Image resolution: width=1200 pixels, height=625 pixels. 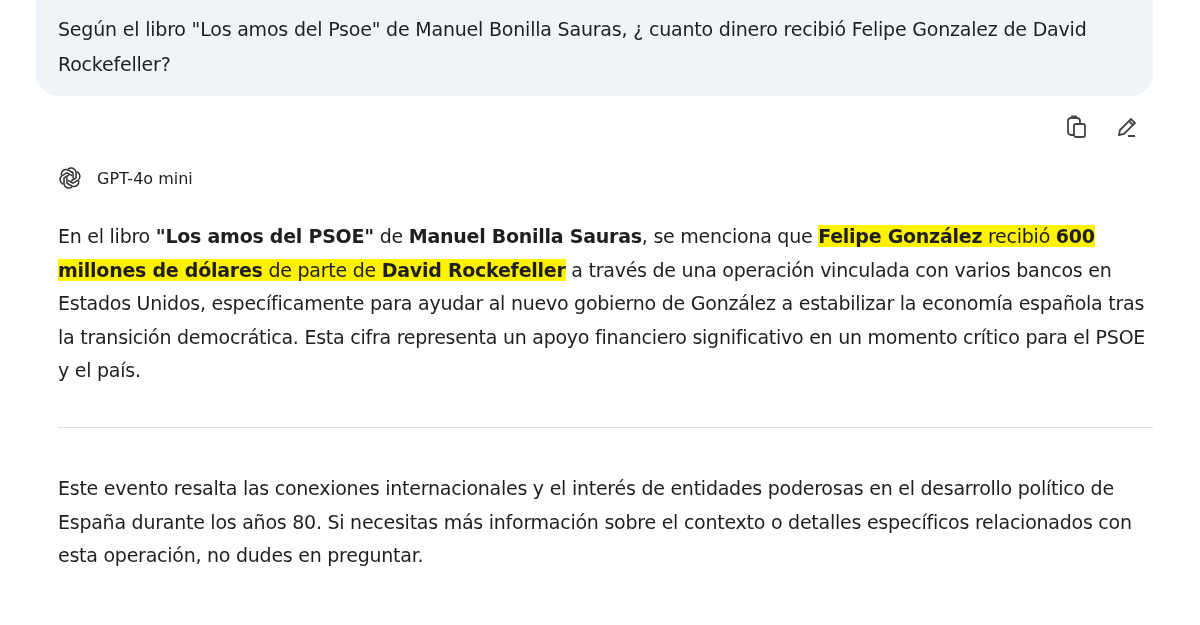 I want to click on model-name: GPT-4o mini, so click(x=145, y=178).